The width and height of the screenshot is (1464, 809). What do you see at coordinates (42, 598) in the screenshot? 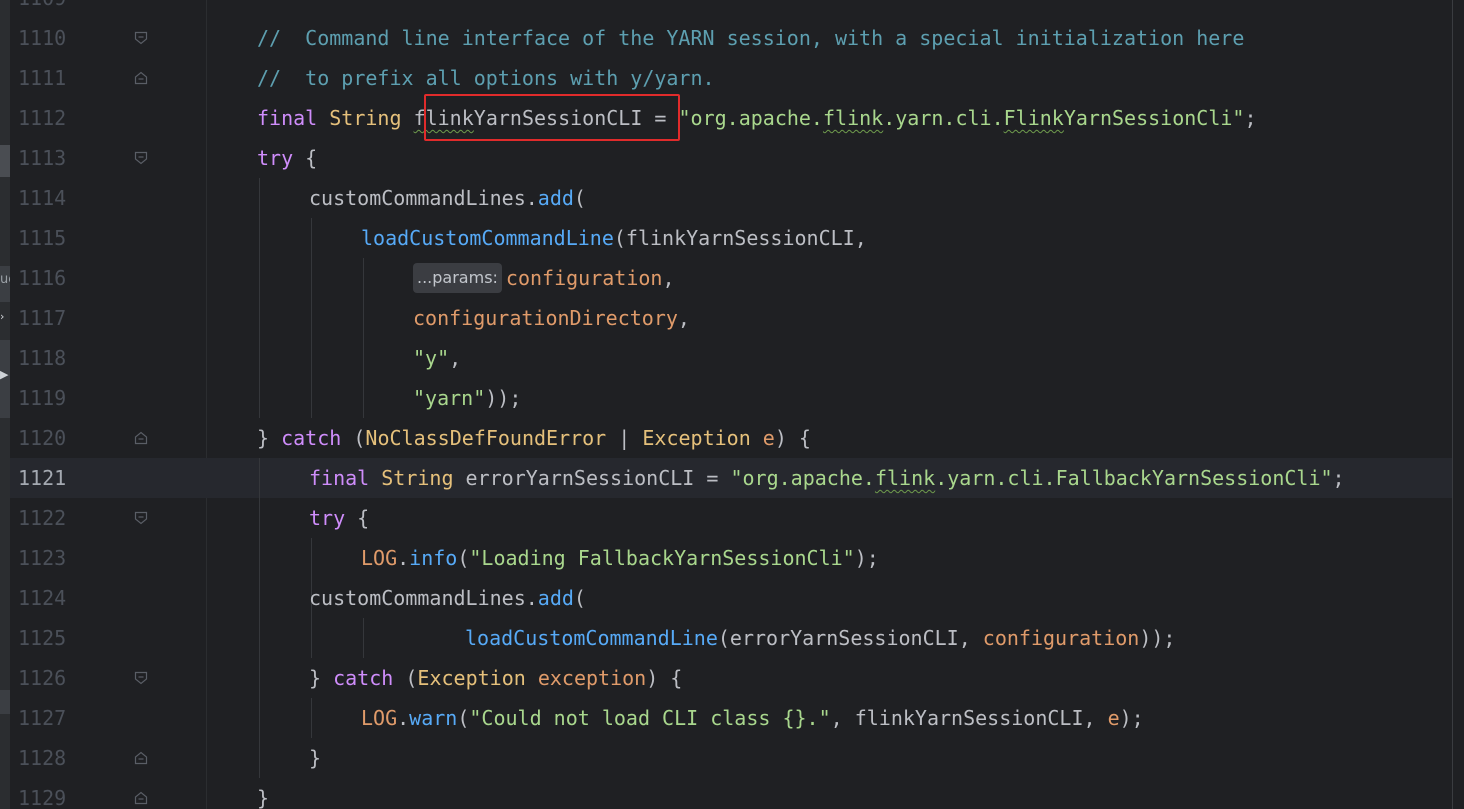
I see `line-number: 1124` at bounding box center [42, 598].